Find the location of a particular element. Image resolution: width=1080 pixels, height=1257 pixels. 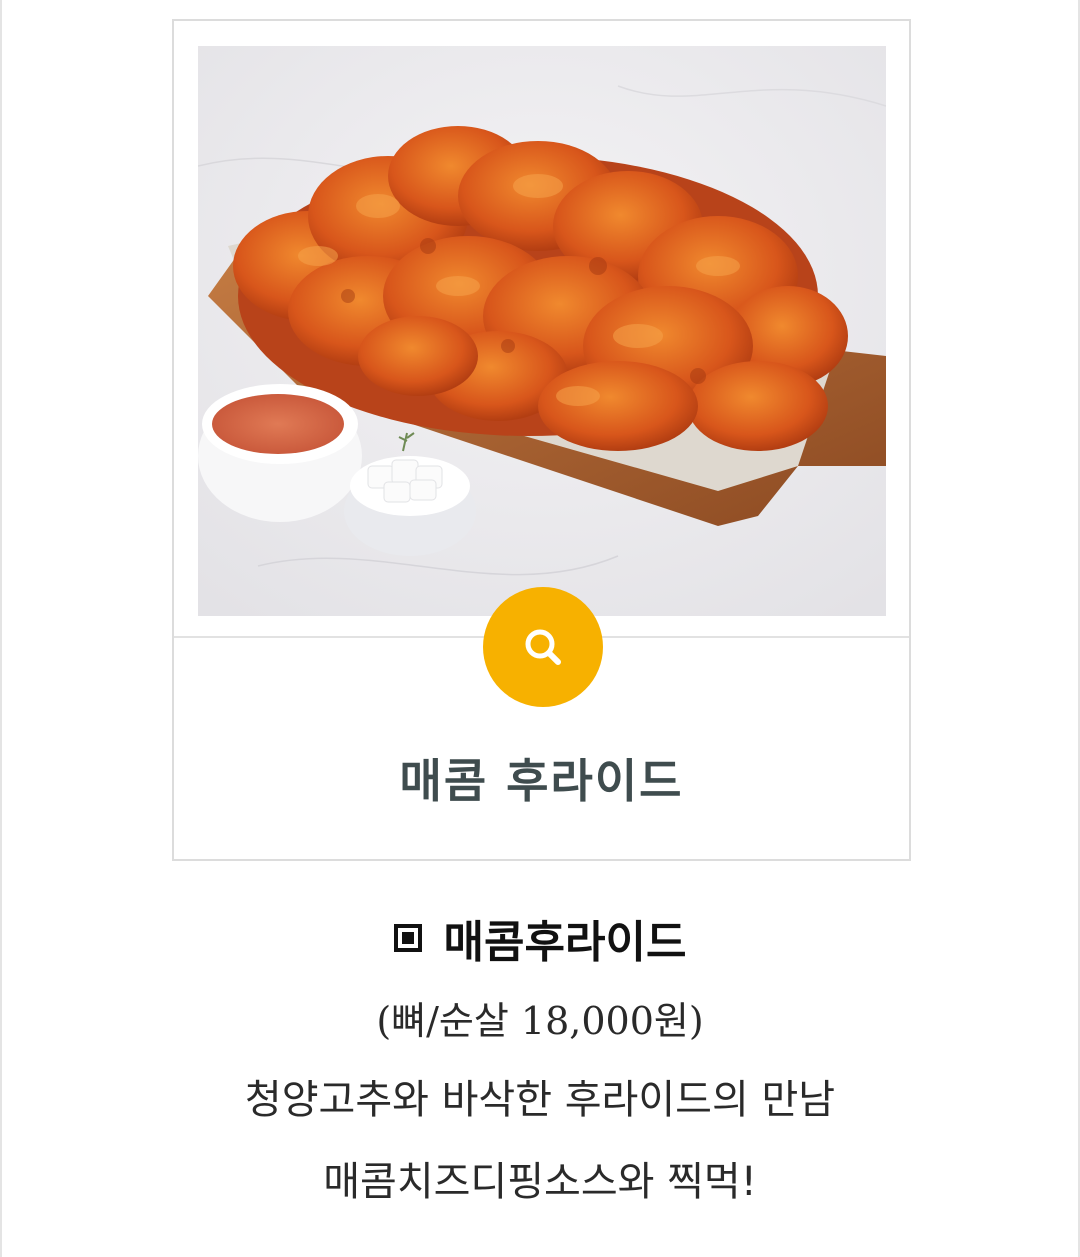

square-icon is located at coordinates (407, 938).